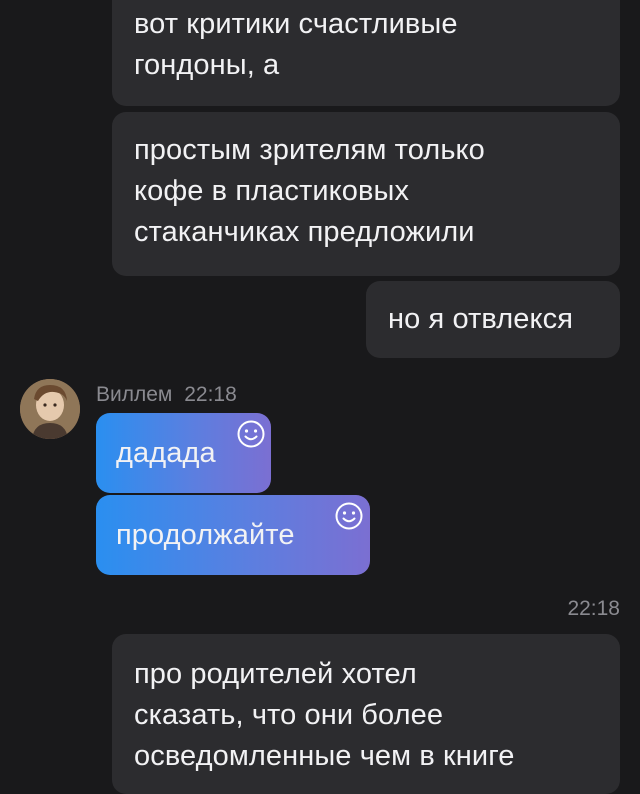 This screenshot has height=794, width=640. I want to click on avatar-image, so click(50, 409).